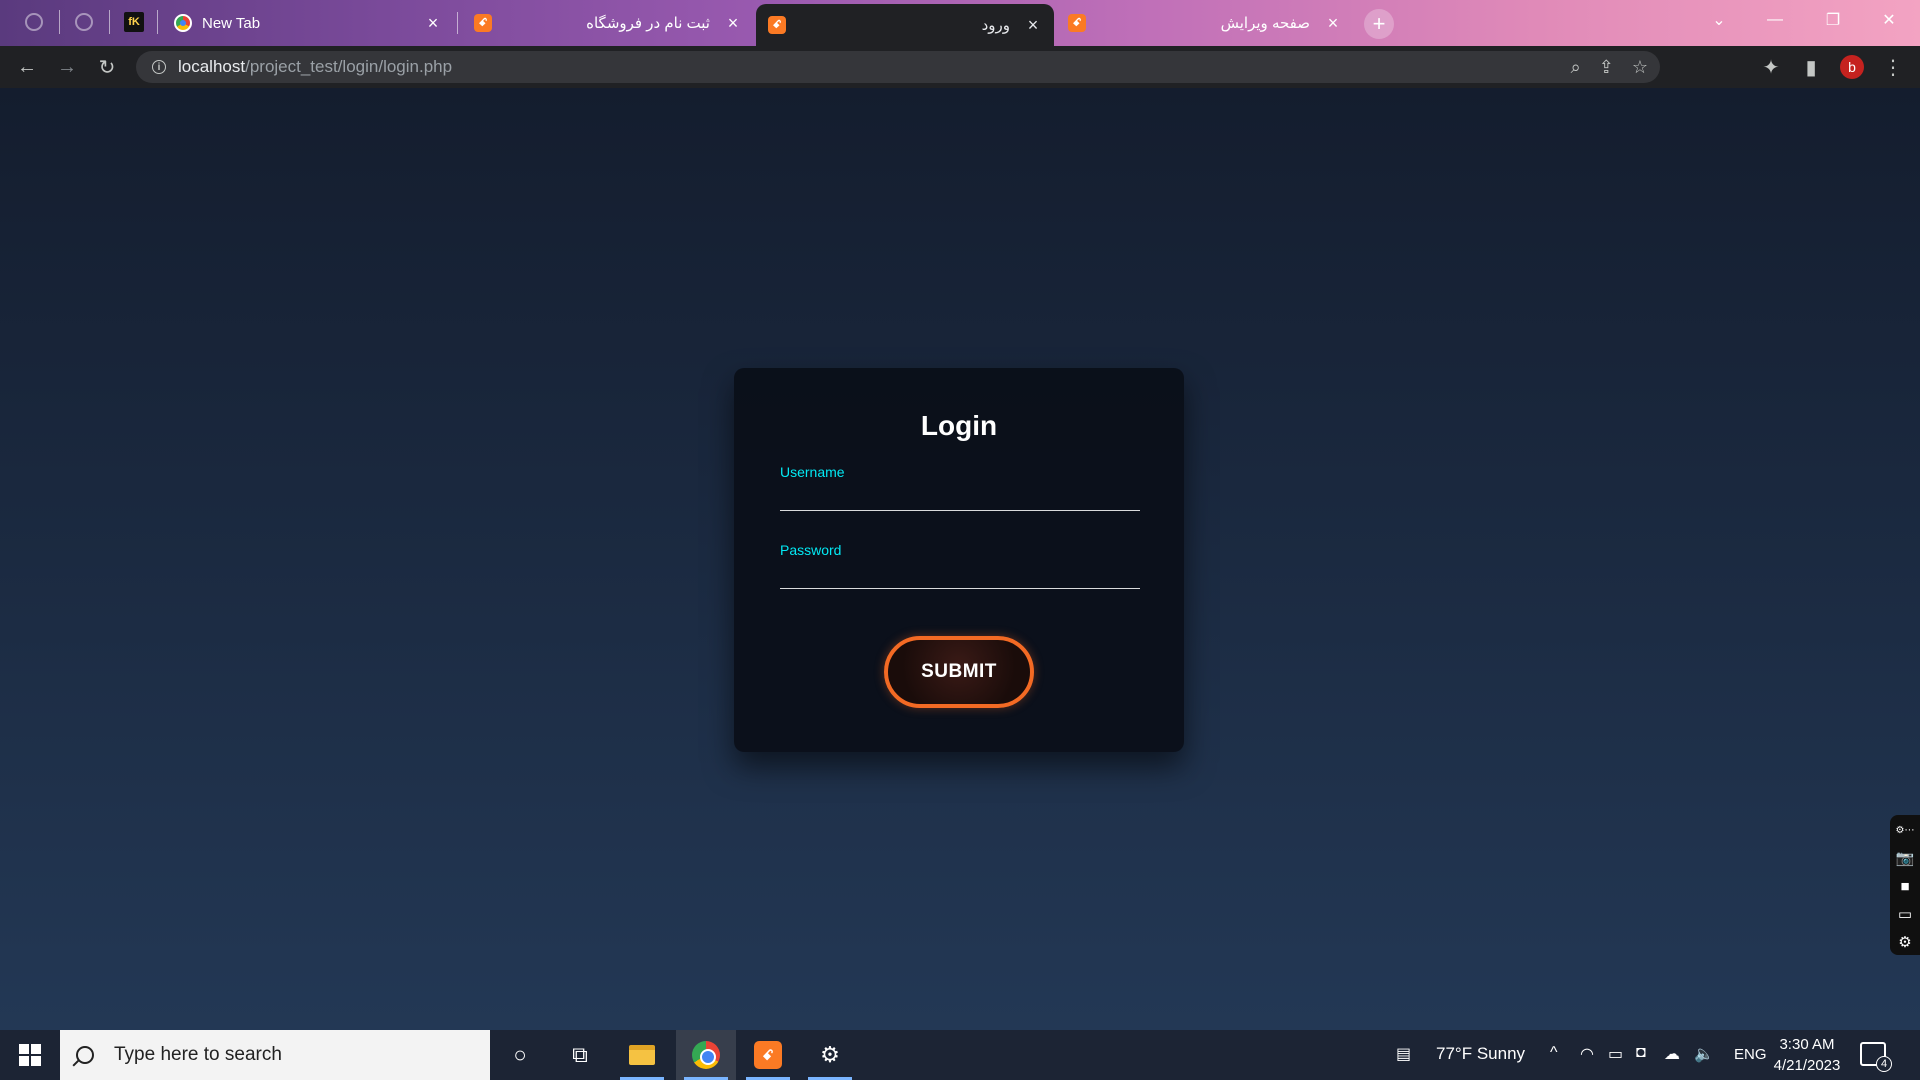 This screenshot has width=1920, height=1080. I want to click on back-arrow-icon: ←, so click(27, 67).